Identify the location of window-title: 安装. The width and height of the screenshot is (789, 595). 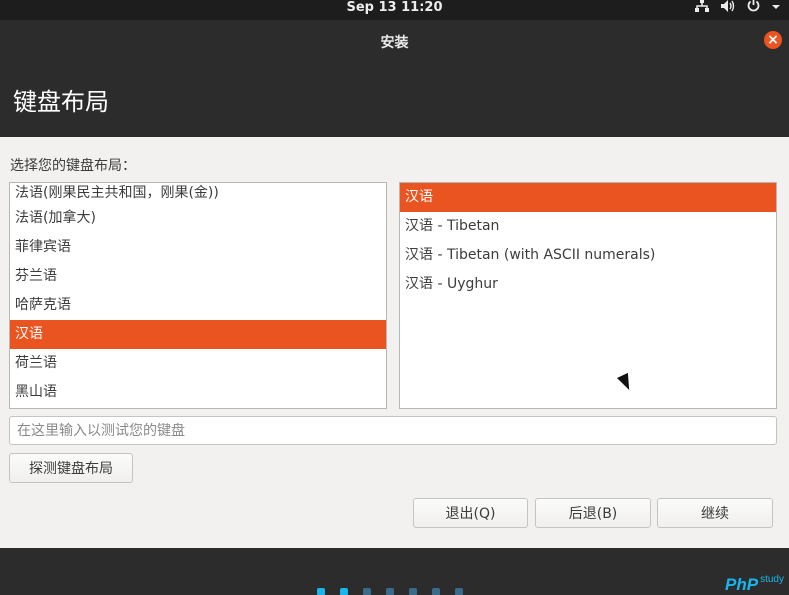
(394, 43).